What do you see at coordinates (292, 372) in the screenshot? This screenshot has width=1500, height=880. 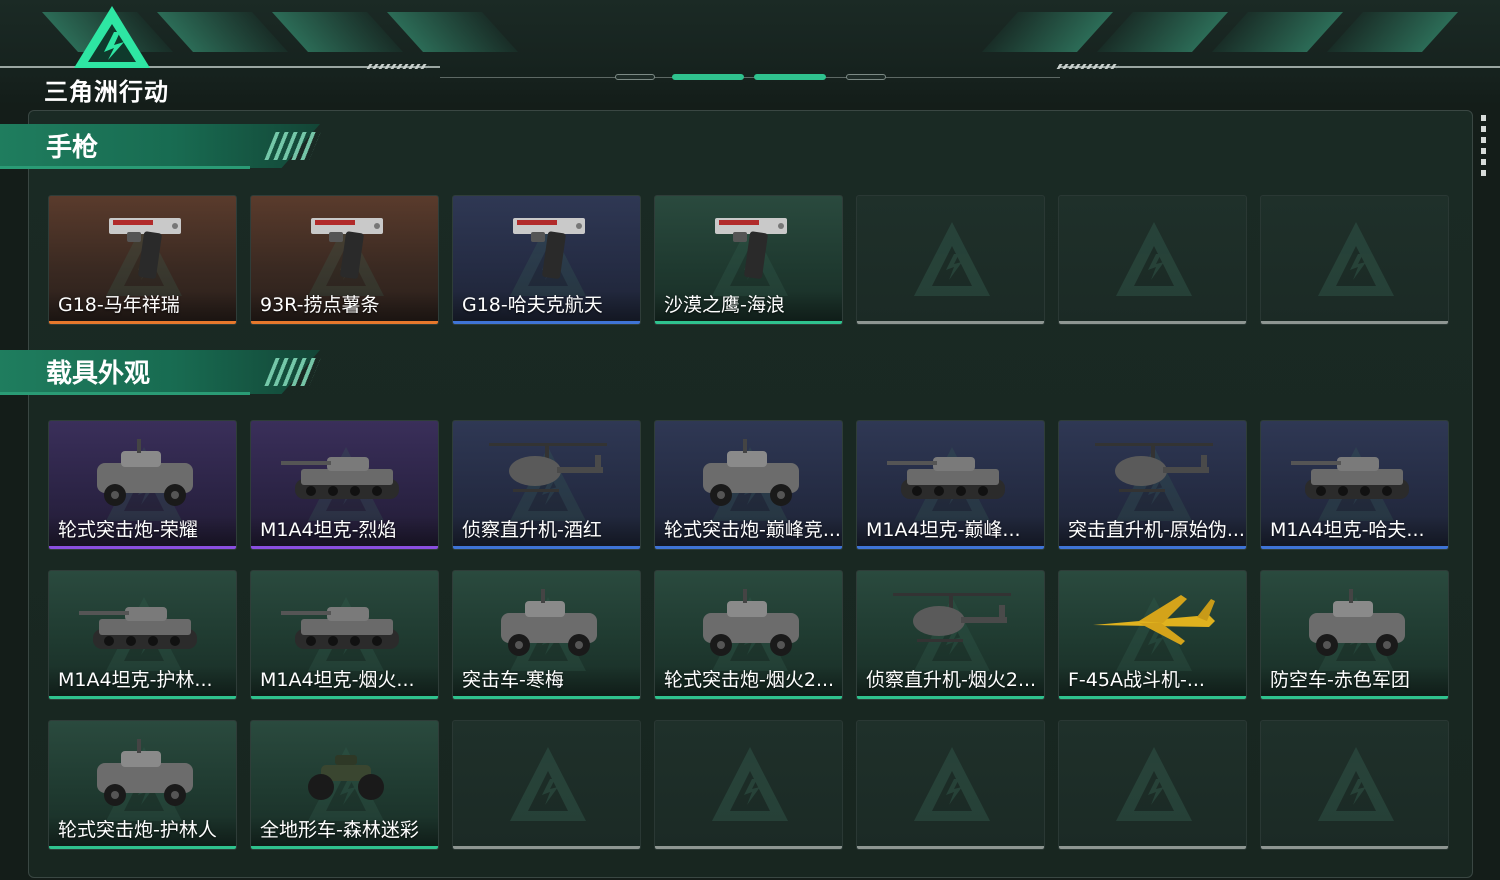 I see `section-header-slashes` at bounding box center [292, 372].